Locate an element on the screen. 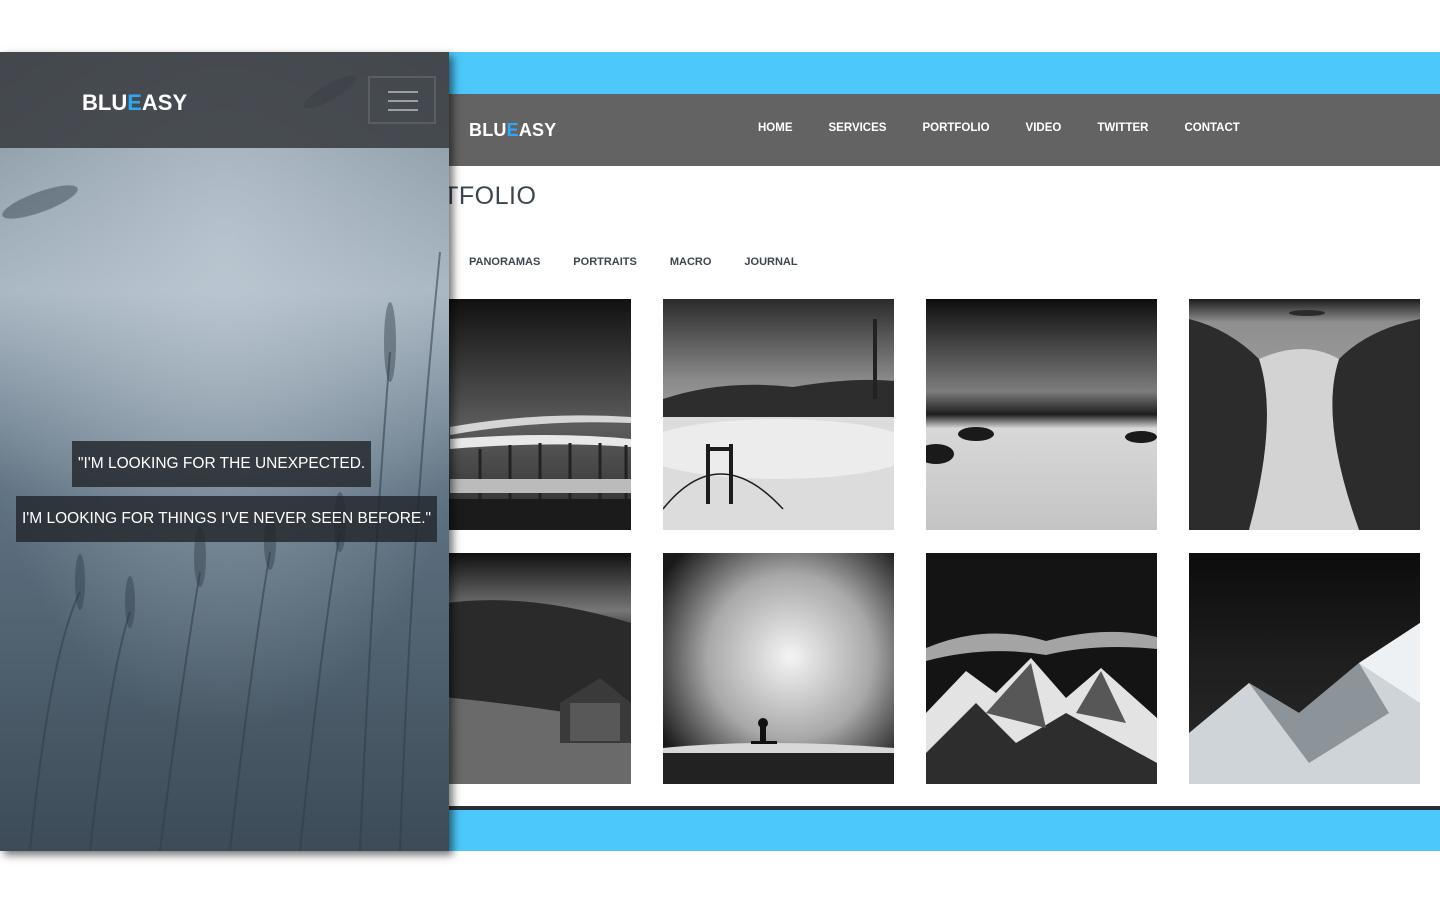 Image resolution: width=1440 pixels, height=900 pixels. mobile-navbar: BLUEASY is located at coordinates (224, 100).